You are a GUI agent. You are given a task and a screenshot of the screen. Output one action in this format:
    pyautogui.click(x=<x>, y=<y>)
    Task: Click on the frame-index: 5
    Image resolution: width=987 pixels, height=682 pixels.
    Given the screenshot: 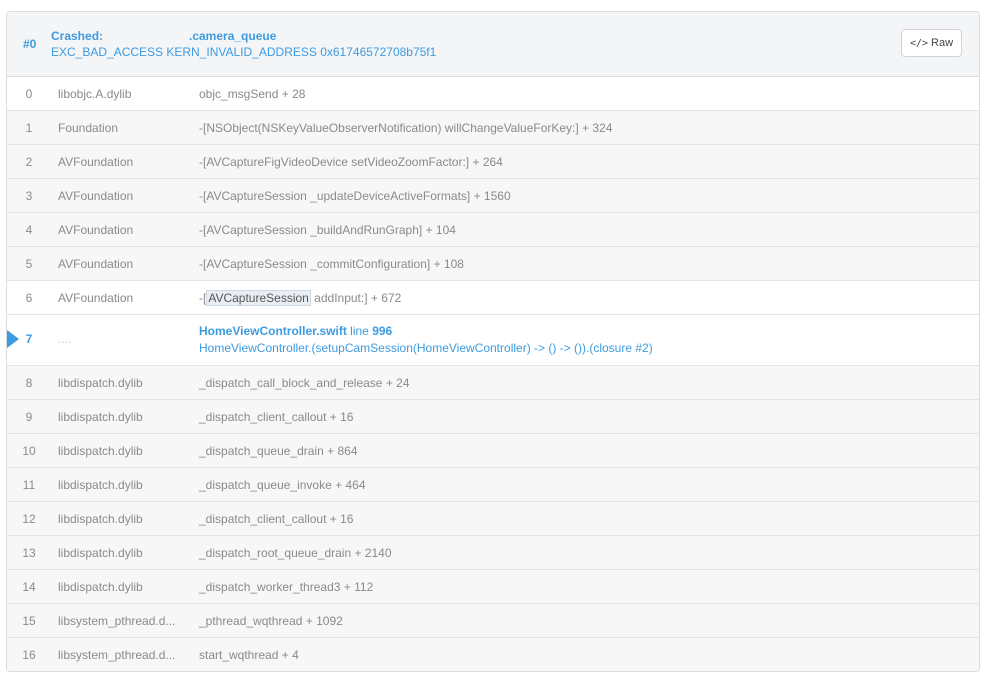 What is the action you would take?
    pyautogui.click(x=29, y=264)
    